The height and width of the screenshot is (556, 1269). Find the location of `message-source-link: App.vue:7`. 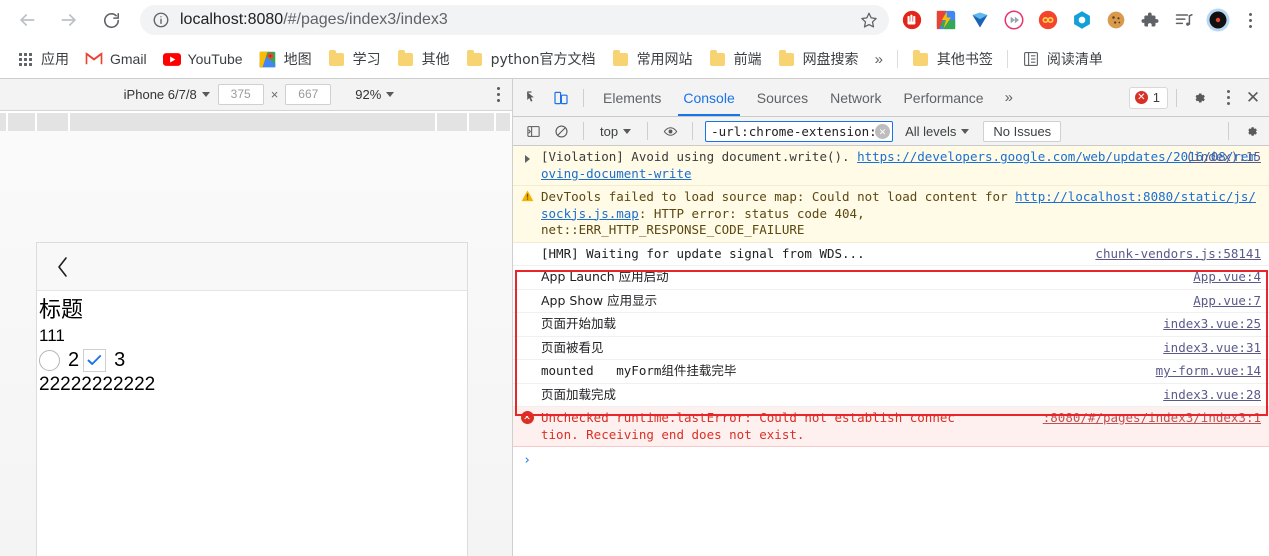

message-source-link: App.vue:7 is located at coordinates (1227, 301).